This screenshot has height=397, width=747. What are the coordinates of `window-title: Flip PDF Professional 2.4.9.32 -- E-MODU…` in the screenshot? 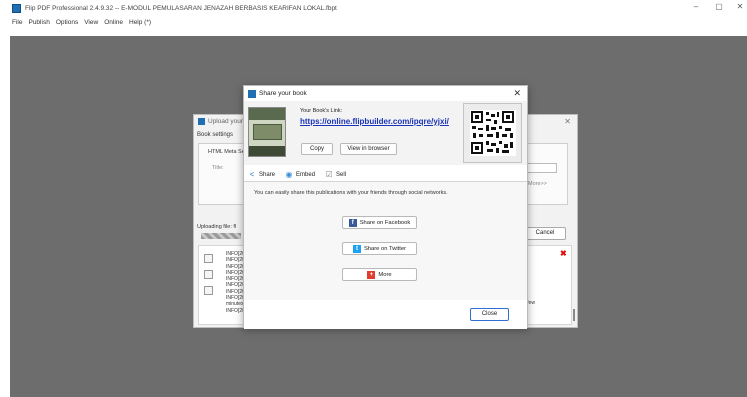 It's located at (181, 8).